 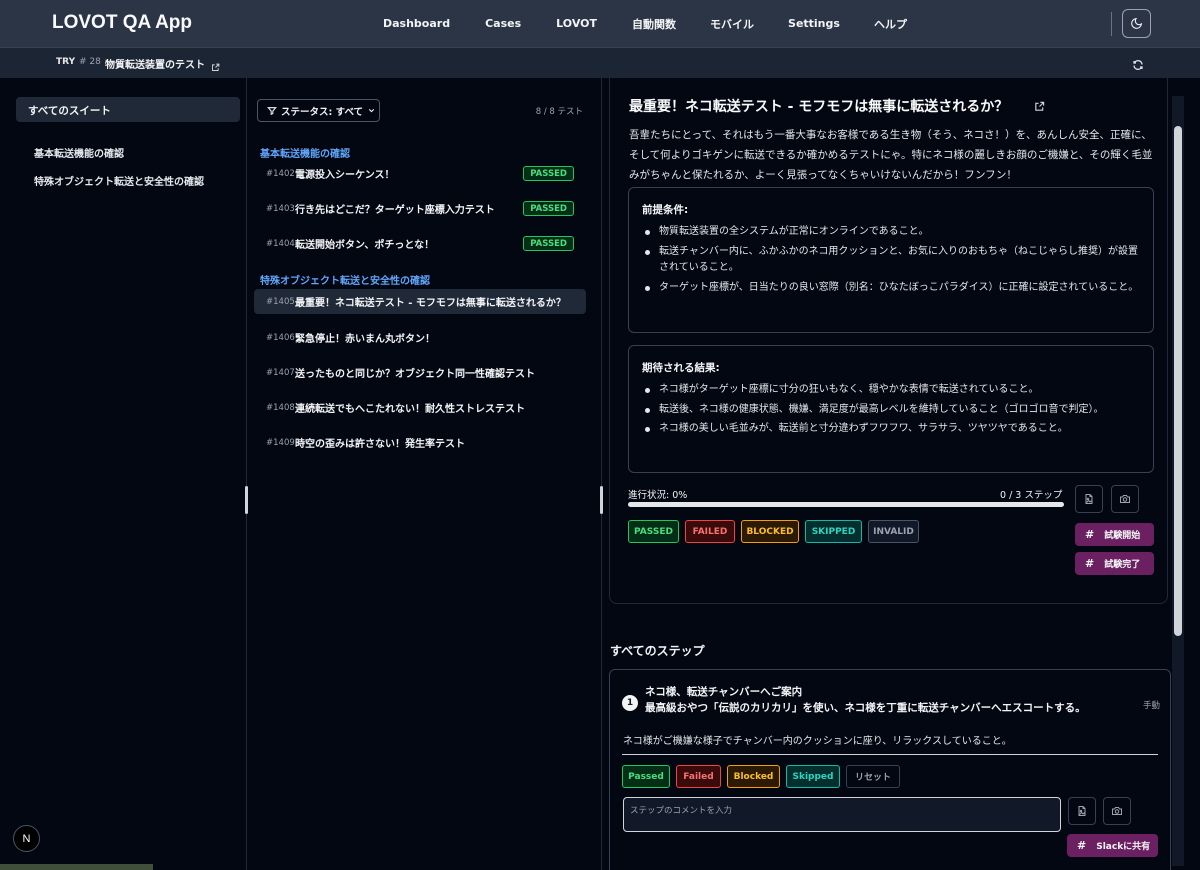 What do you see at coordinates (1031, 495) in the screenshot?
I see `progress-steps: 0 / 3 ステップ` at bounding box center [1031, 495].